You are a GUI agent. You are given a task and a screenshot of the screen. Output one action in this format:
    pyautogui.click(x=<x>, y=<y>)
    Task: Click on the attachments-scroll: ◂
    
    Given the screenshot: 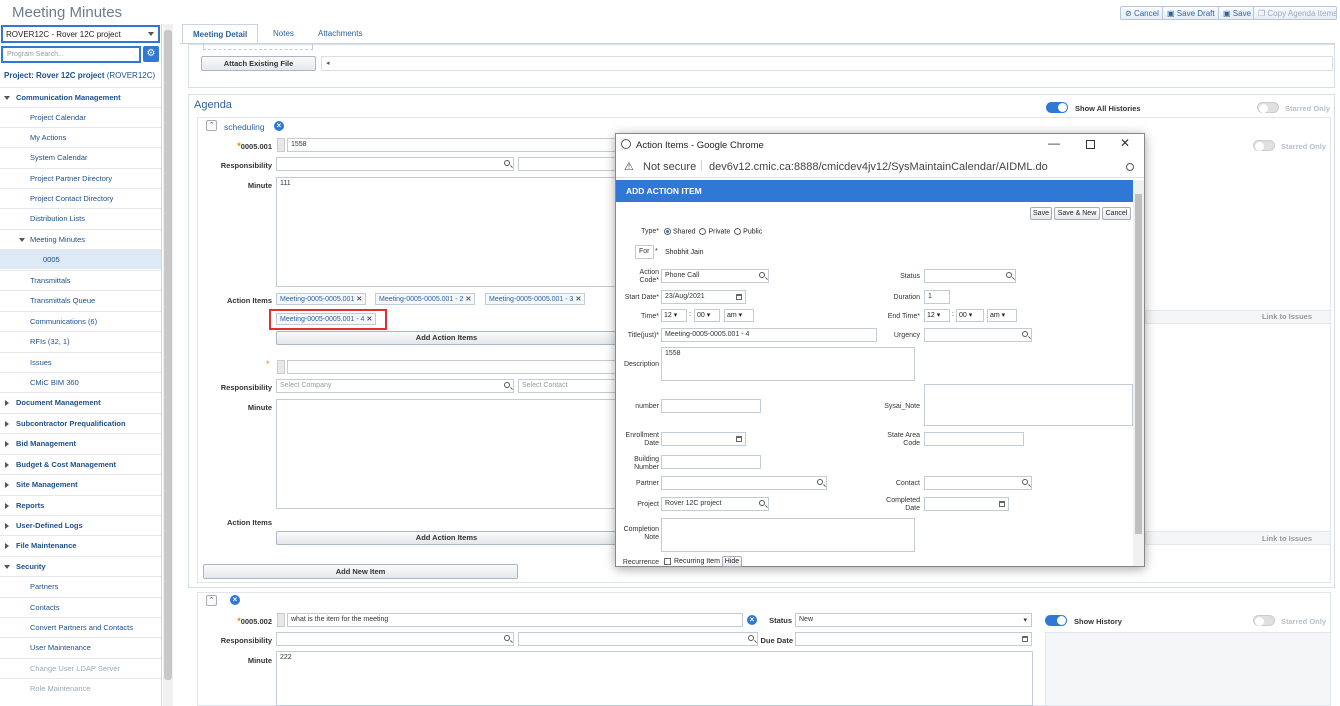 What is the action you would take?
    pyautogui.click(x=827, y=63)
    